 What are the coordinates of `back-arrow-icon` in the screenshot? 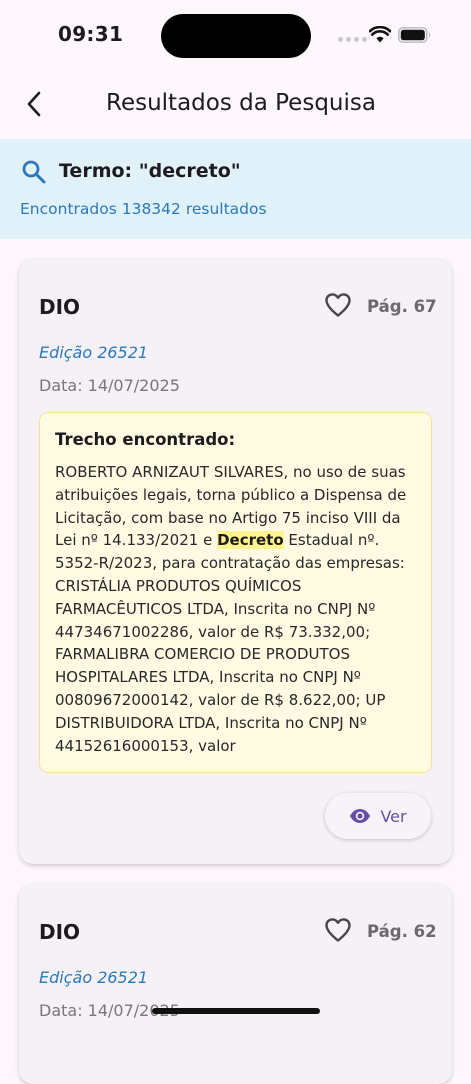 It's located at (34, 104).